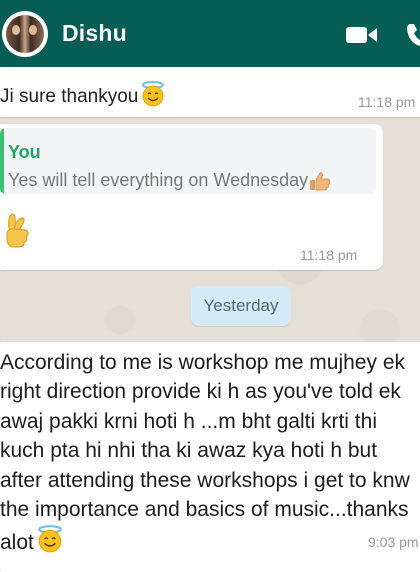 This screenshot has height=572, width=420. What do you see at coordinates (320, 181) in the screenshot?
I see `thumbs-up-icon` at bounding box center [320, 181].